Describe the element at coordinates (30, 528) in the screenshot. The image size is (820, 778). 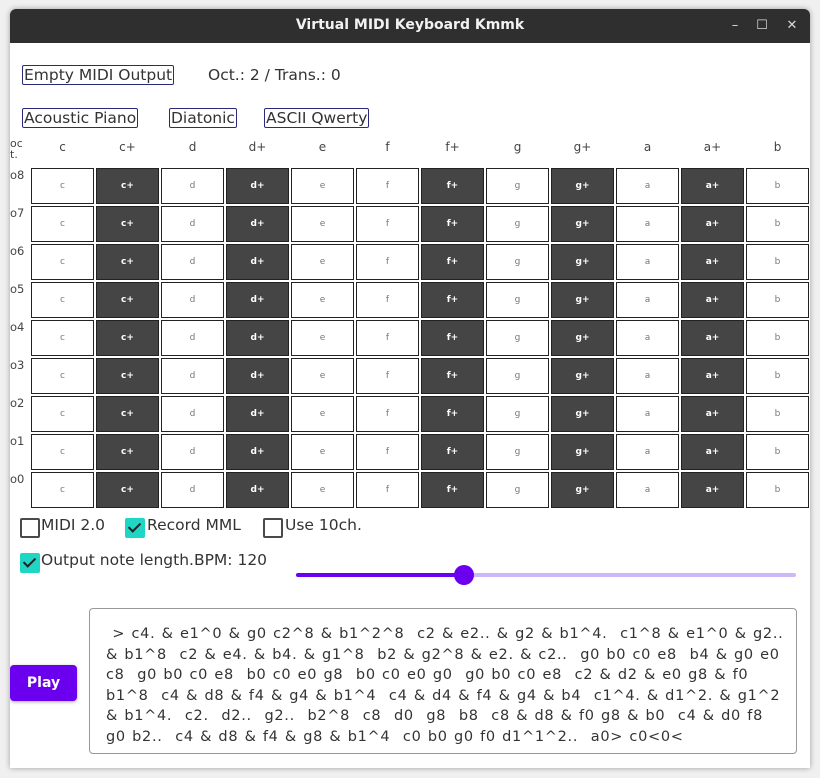
I see `midi2-checkbox` at that location.